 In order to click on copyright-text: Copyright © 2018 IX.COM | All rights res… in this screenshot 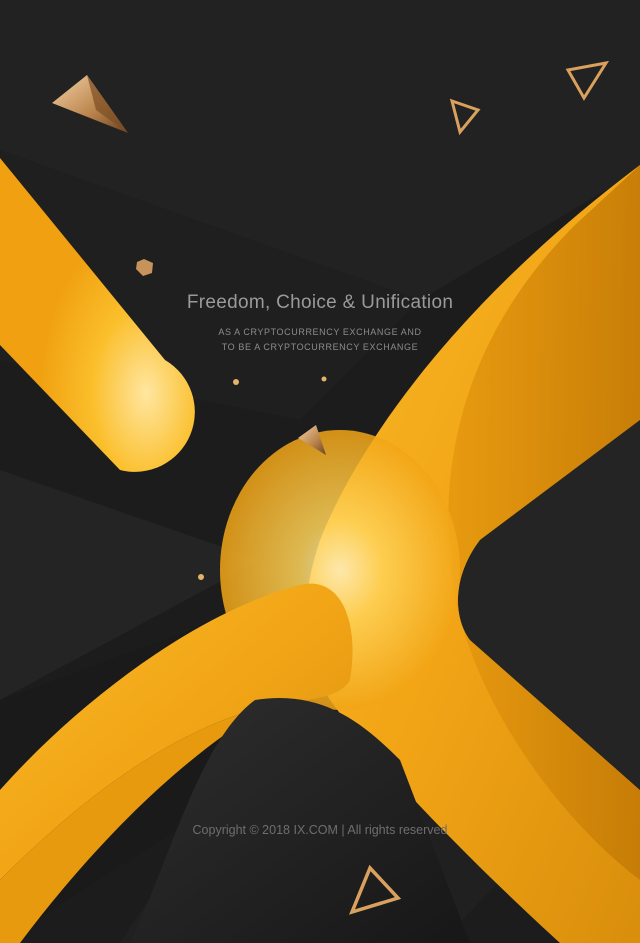, I will do `click(320, 830)`.